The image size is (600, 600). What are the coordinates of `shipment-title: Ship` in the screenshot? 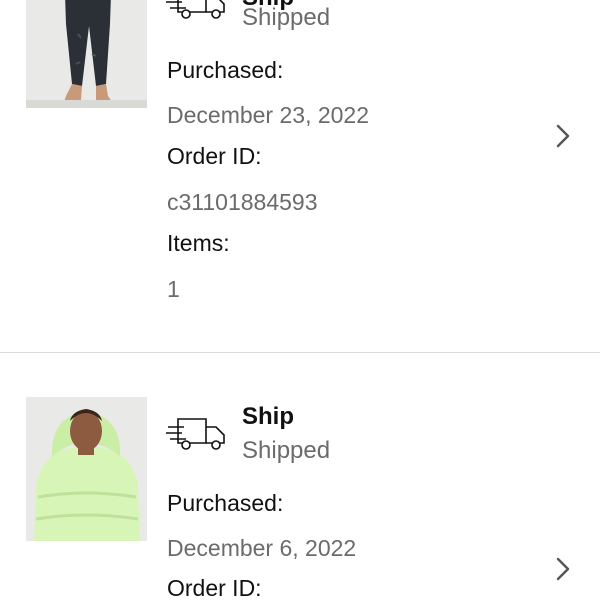 It's located at (268, 416).